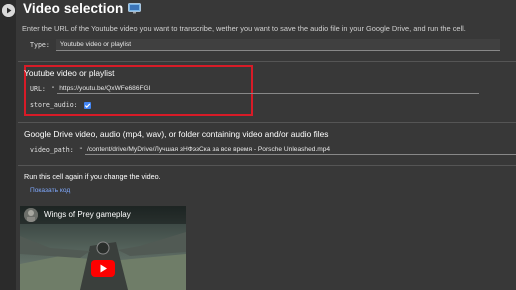  I want to click on type-label: Type:, so click(40, 45).